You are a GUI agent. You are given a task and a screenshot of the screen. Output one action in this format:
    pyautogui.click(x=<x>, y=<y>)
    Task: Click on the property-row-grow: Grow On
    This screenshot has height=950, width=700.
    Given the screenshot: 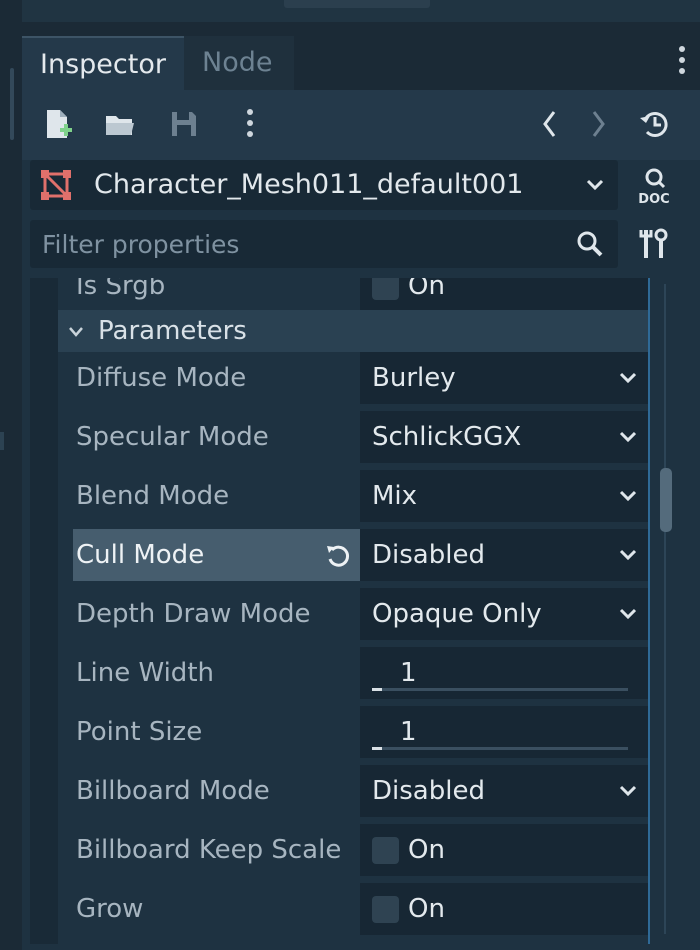 What is the action you would take?
    pyautogui.click(x=353, y=909)
    